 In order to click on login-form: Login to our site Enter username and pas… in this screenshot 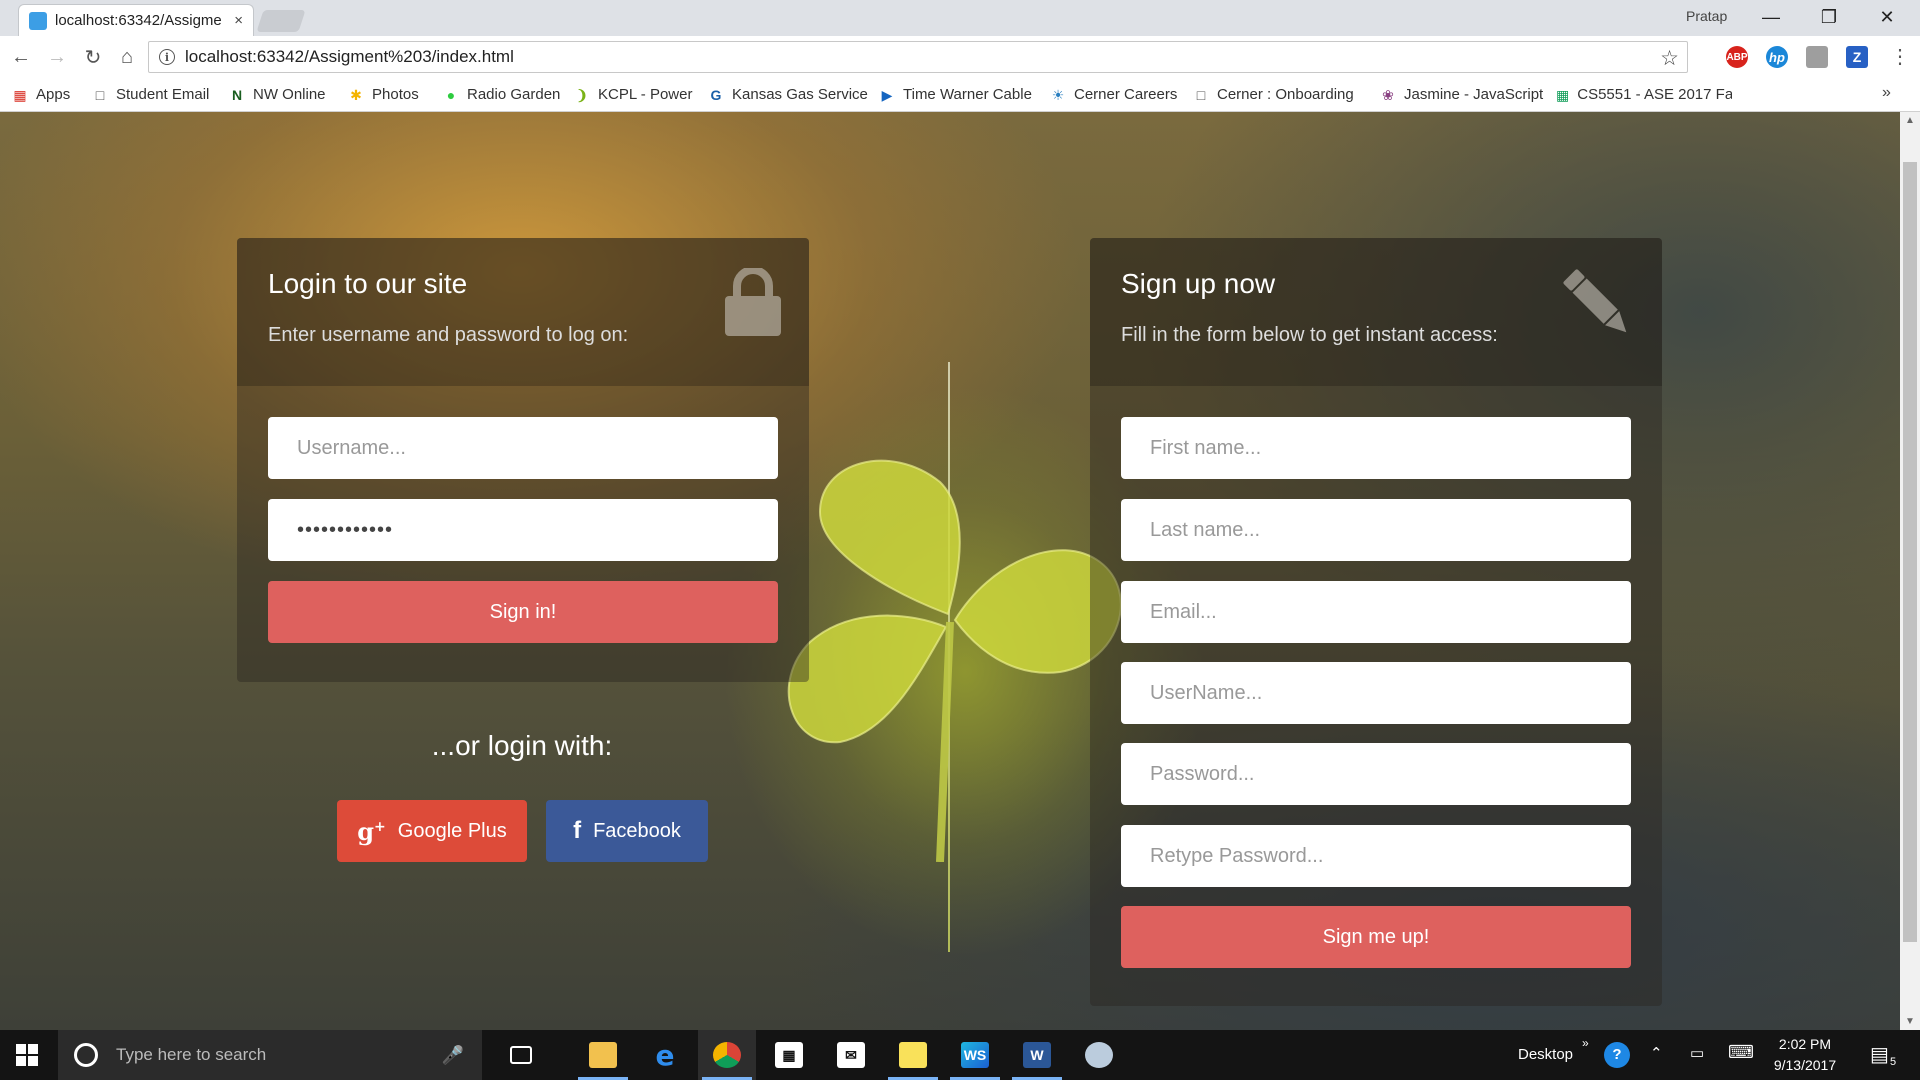, I will do `click(523, 460)`.